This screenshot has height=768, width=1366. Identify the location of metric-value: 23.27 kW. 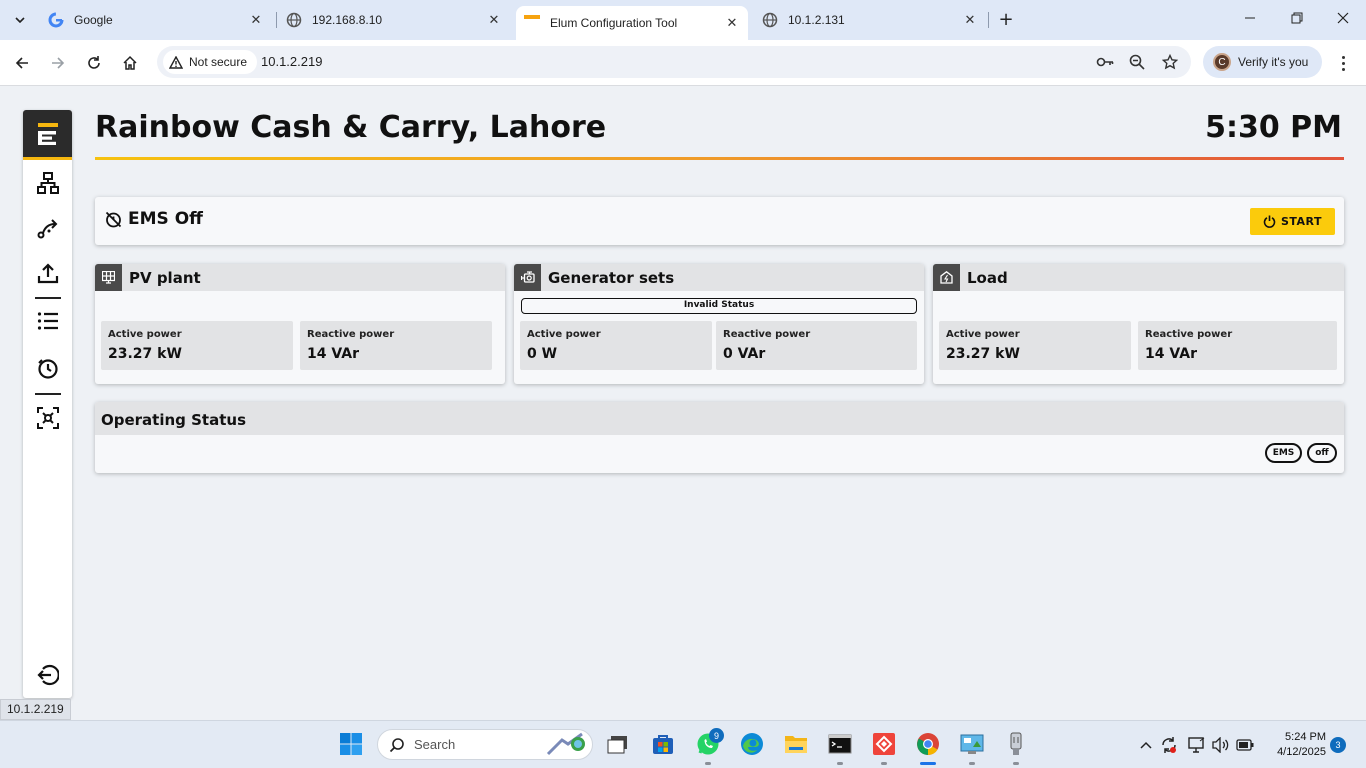
(983, 354).